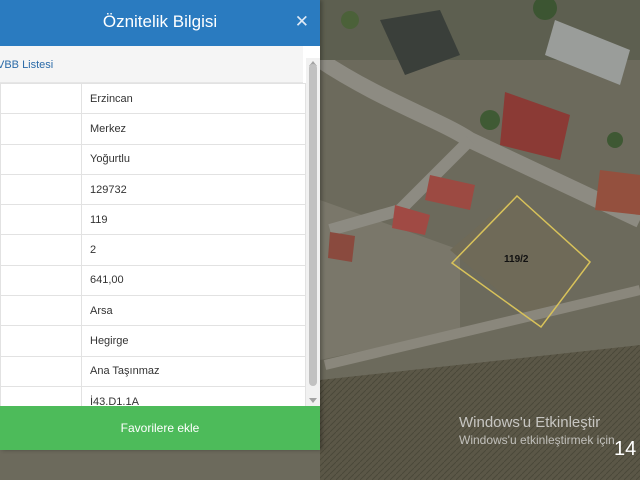  What do you see at coordinates (193, 311) in the screenshot?
I see `attribute-value: Arsa` at bounding box center [193, 311].